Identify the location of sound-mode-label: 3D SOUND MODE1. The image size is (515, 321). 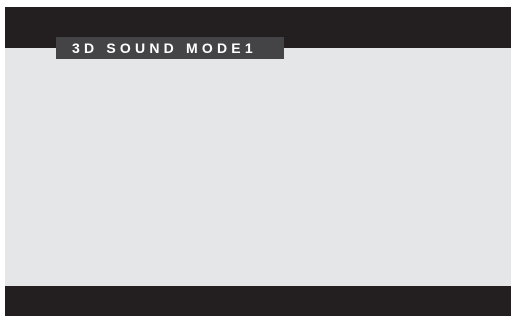
(170, 48).